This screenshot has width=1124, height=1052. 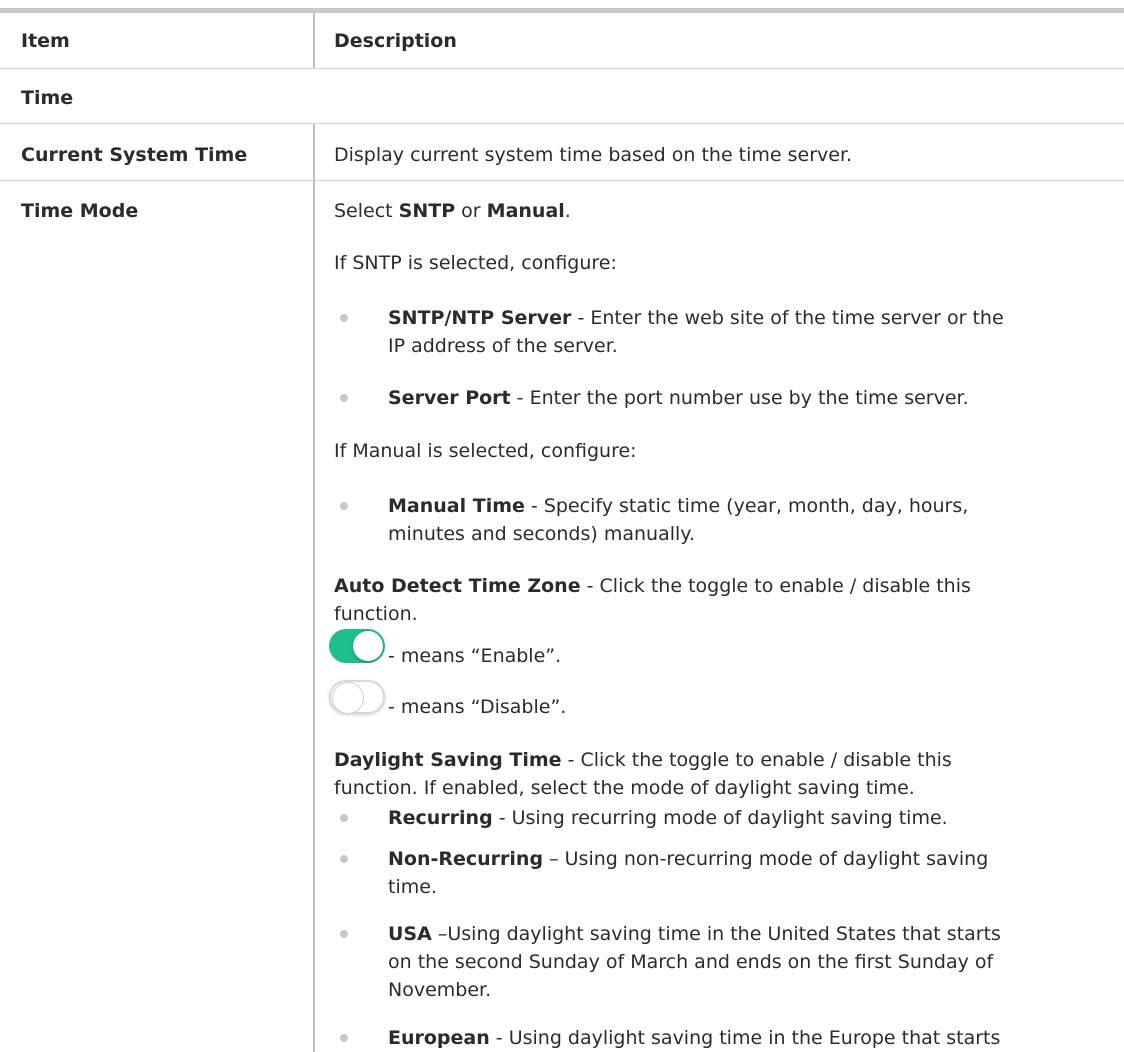 What do you see at coordinates (471, 211) in the screenshot?
I see `select-or: or` at bounding box center [471, 211].